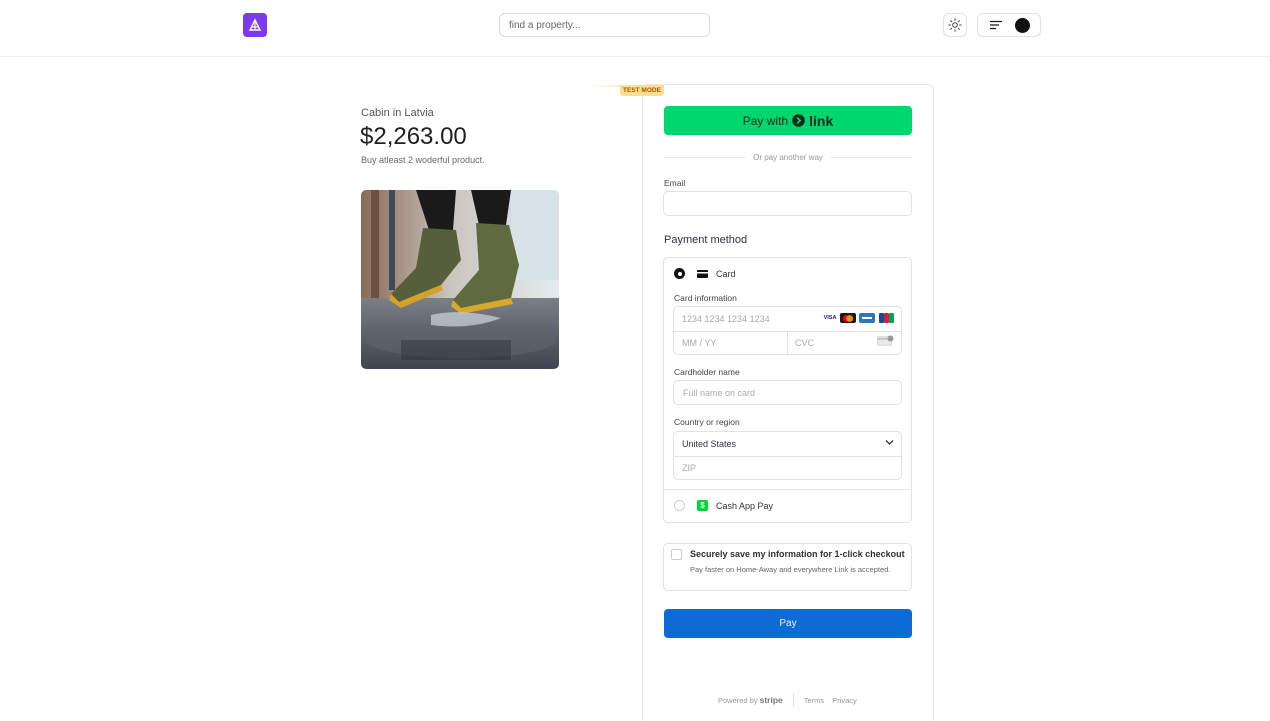  I want to click on cvc-input: CVC, so click(804, 343).